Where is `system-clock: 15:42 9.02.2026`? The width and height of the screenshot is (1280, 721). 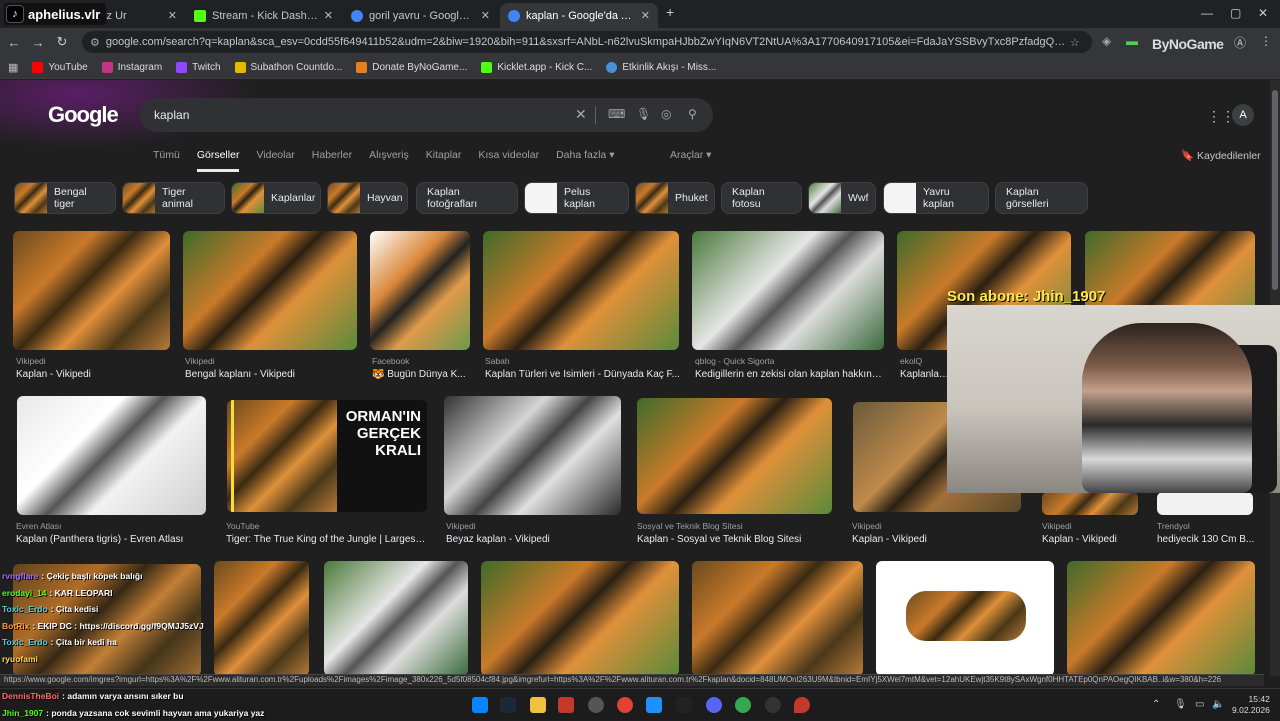
system-clock: 15:42 9.02.2026 is located at coordinates (1251, 705).